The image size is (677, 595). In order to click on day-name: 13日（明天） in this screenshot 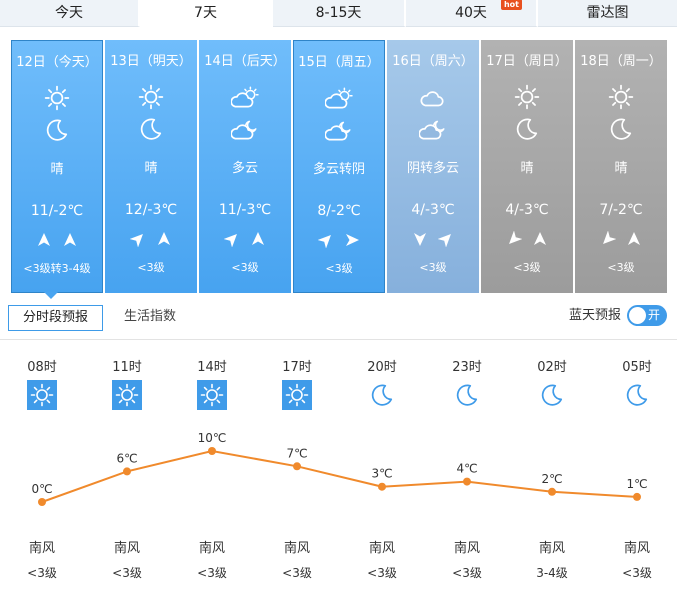, I will do `click(151, 61)`.